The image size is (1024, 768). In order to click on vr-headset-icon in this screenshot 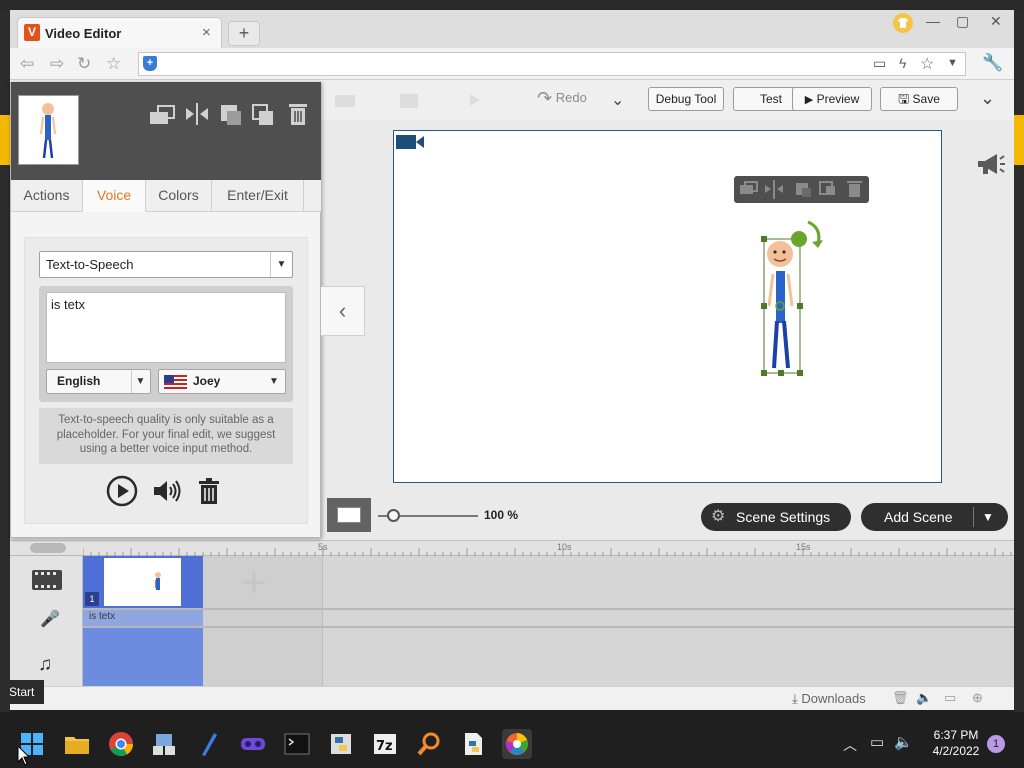, I will do `click(253, 744)`.